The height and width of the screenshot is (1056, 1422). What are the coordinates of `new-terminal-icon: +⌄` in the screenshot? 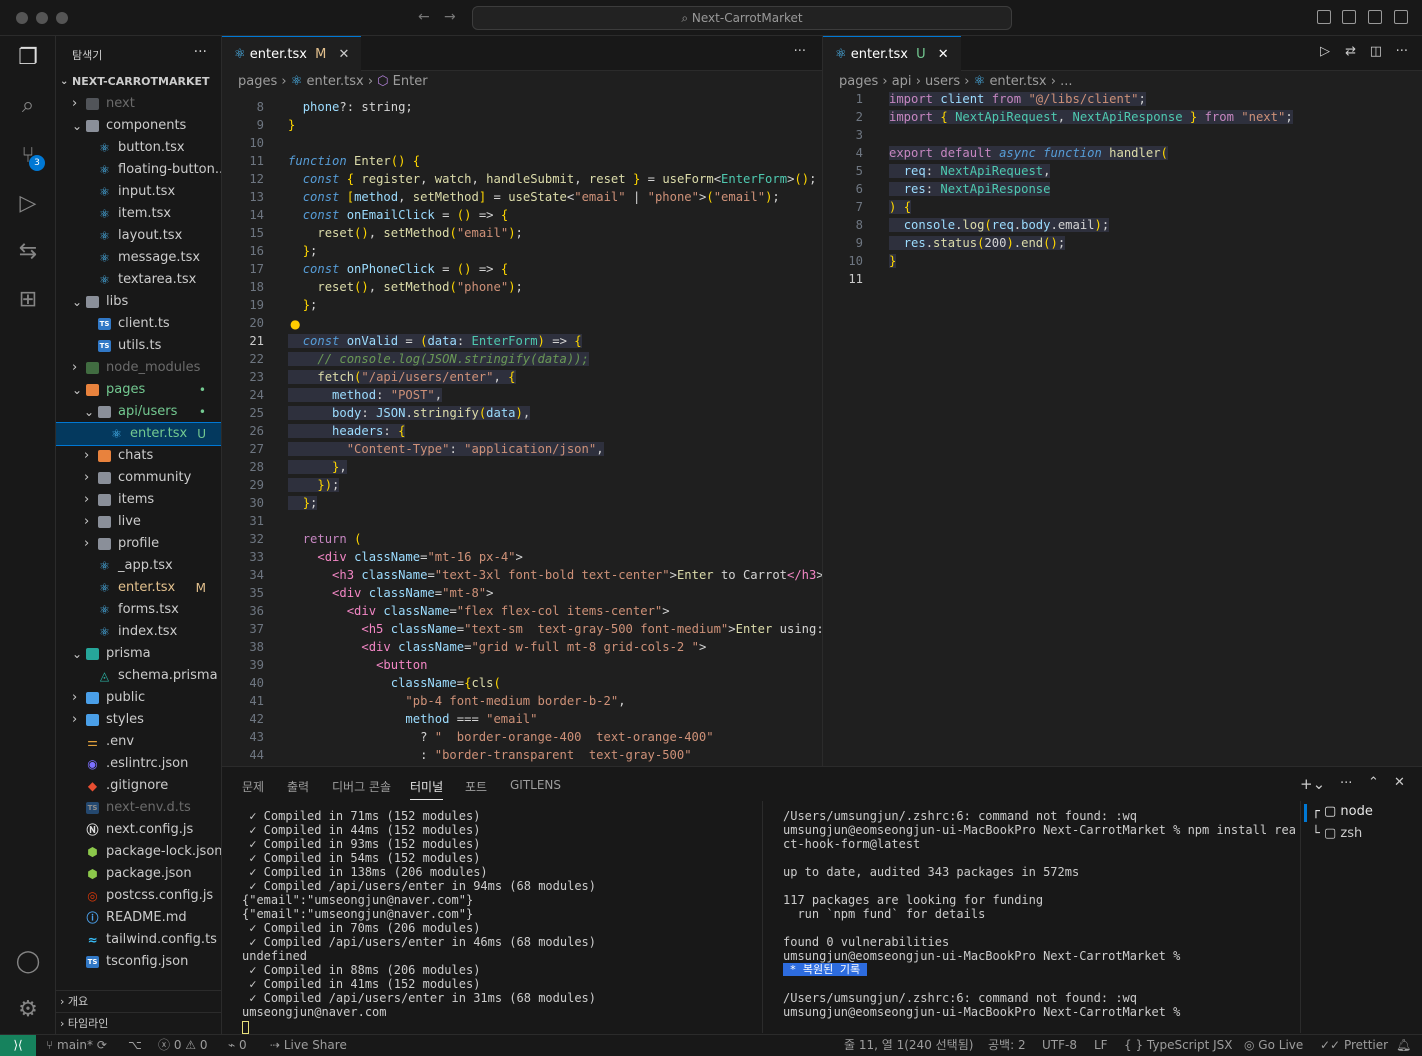 It's located at (1312, 784).